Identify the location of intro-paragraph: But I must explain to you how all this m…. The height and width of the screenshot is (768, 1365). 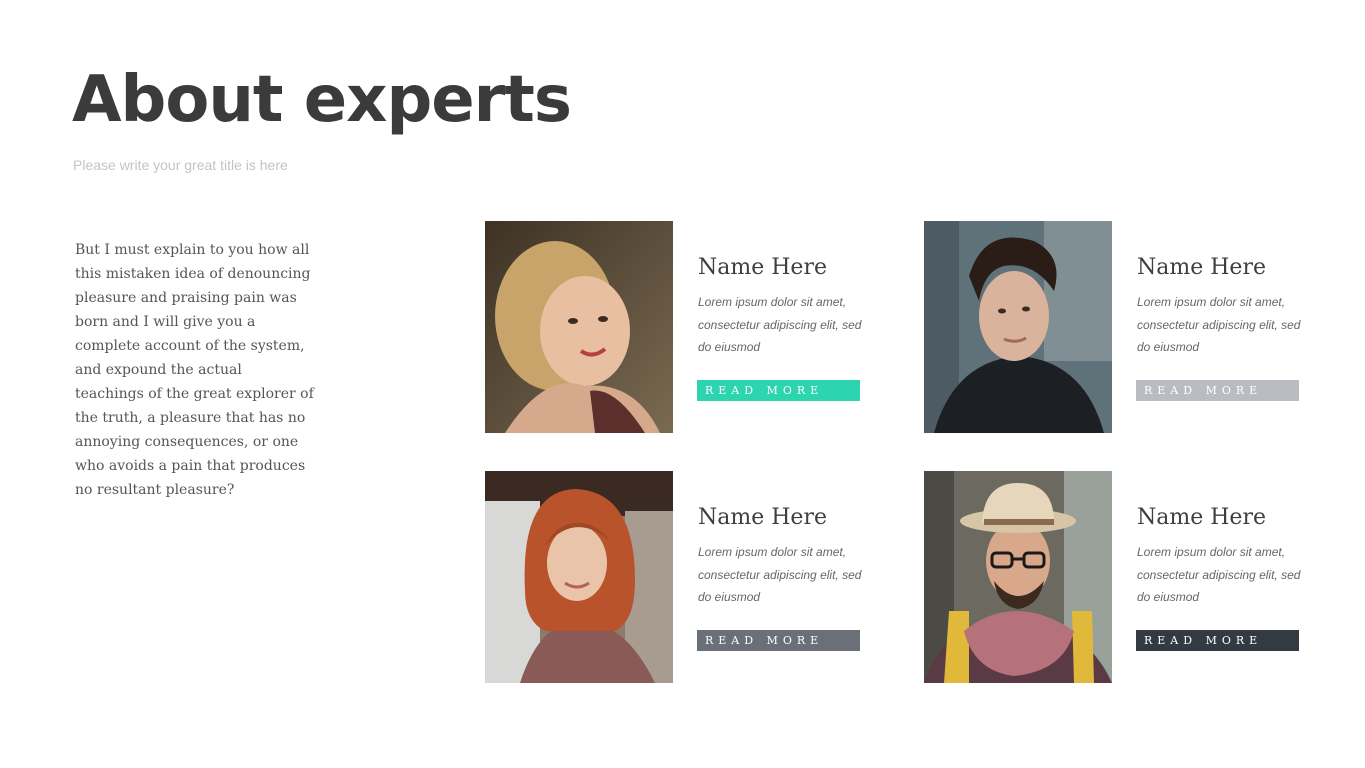
(194, 370).